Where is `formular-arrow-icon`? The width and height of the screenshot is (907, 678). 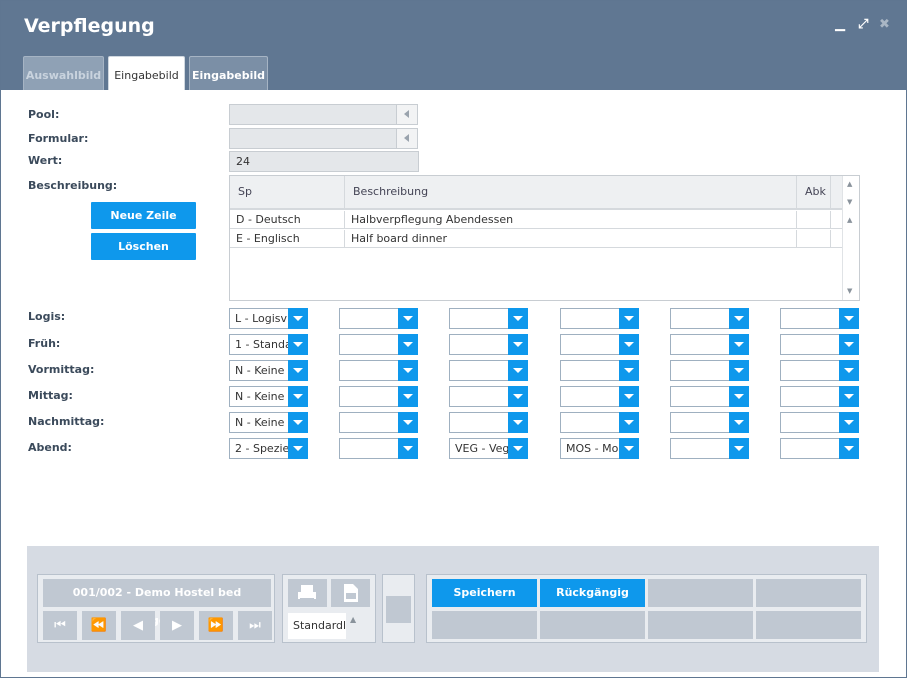 formular-arrow-icon is located at coordinates (406, 138).